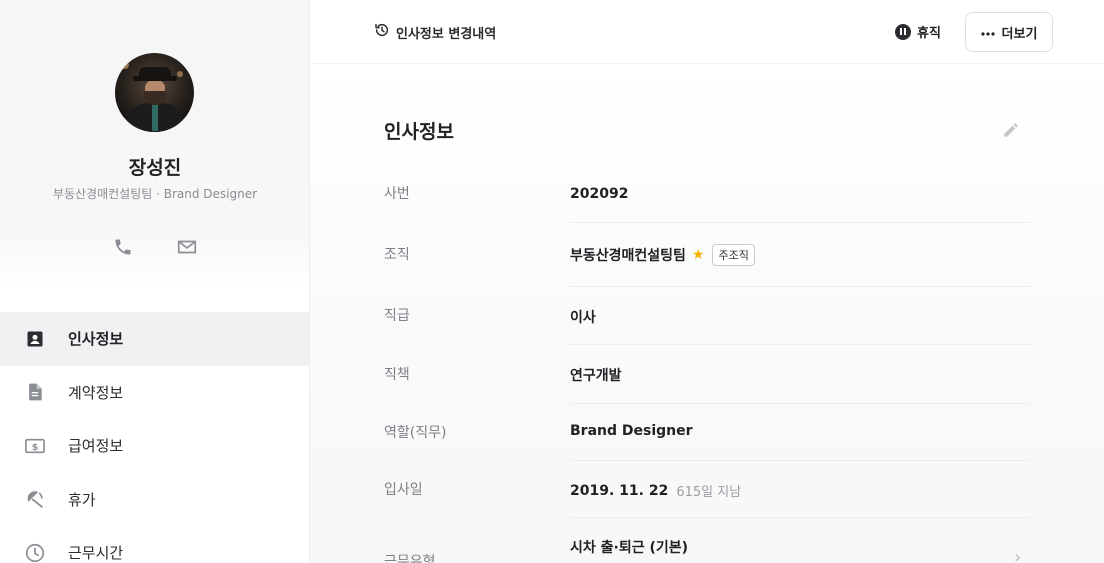 This screenshot has width=1104, height=563. I want to click on join-date: 2019. 11. 22, so click(619, 490).